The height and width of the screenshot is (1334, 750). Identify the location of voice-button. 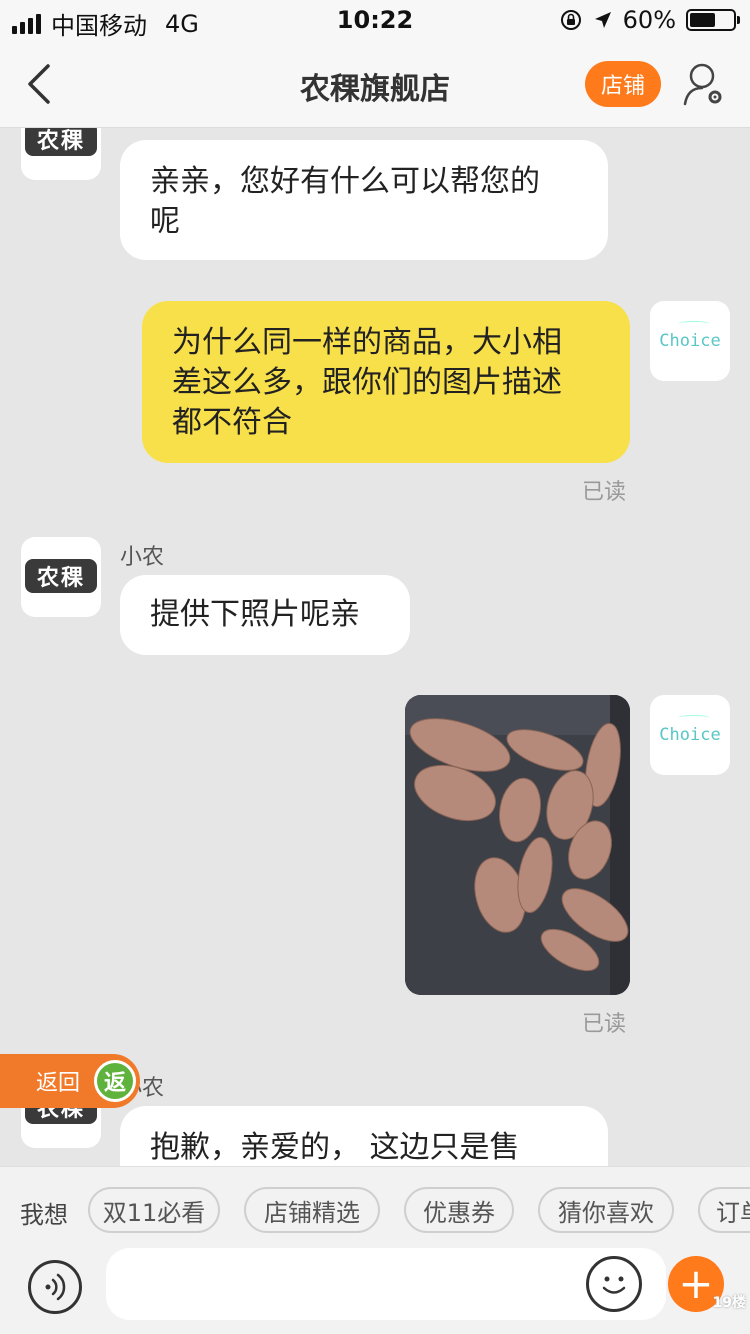
(55, 1287).